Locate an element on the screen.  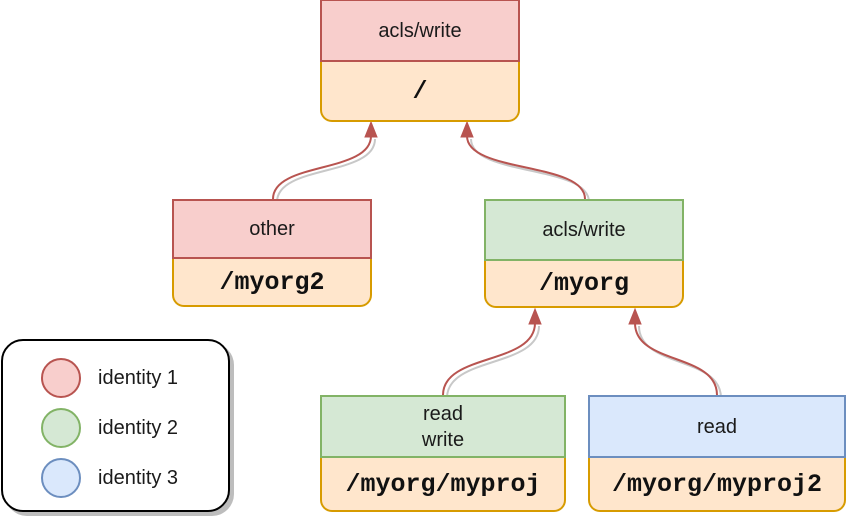
legend: identity 1 identity 2 identity 3 is located at coordinates (115, 425).